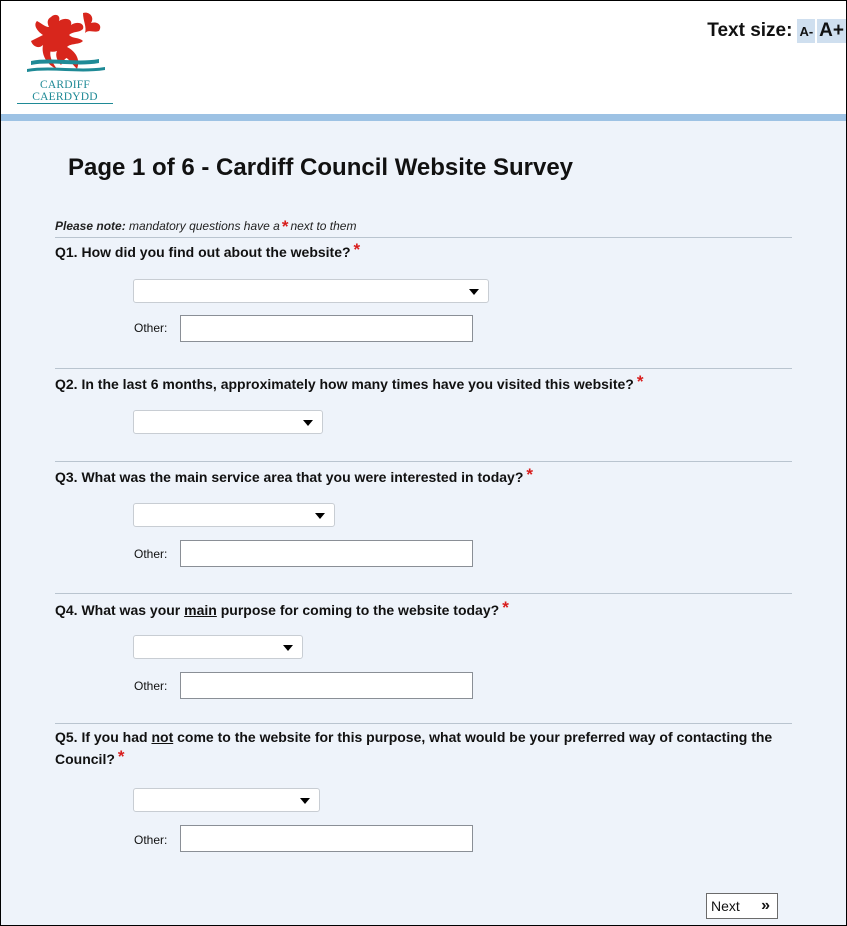 This screenshot has width=847, height=926. Describe the element at coordinates (200, 610) in the screenshot. I see `question-emphasis: main` at that location.